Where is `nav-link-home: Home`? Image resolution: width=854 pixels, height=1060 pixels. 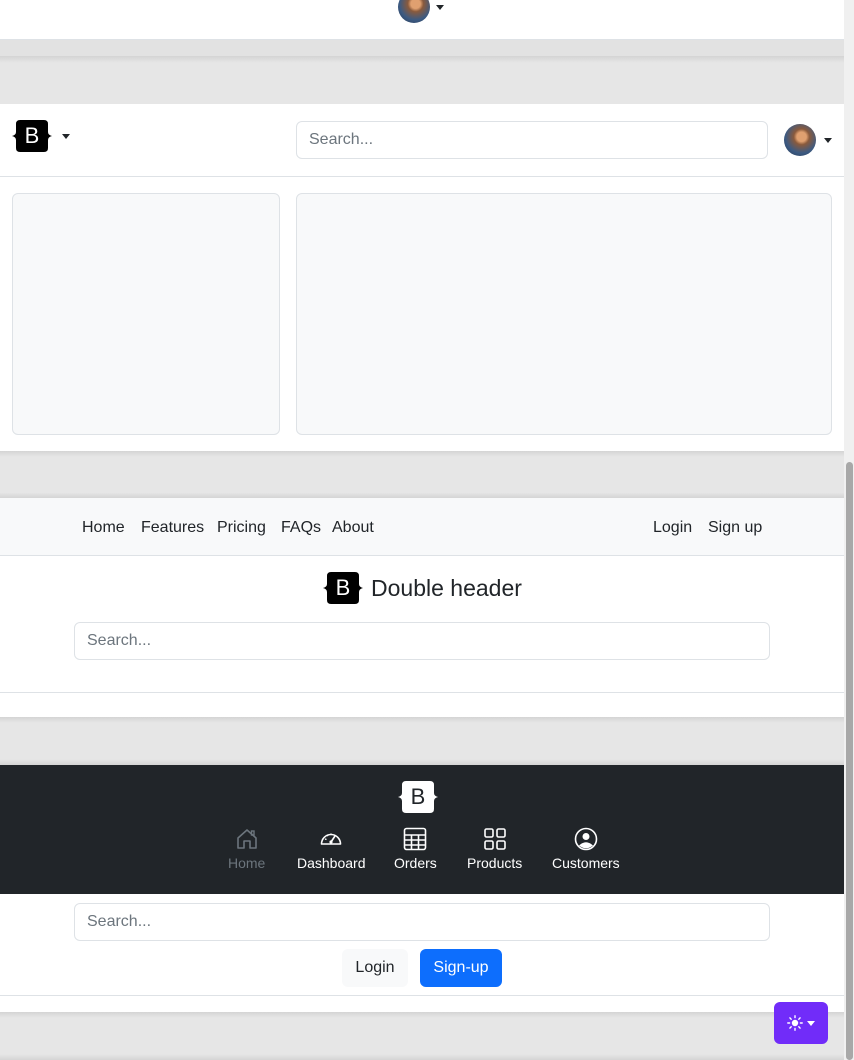 nav-link-home: Home is located at coordinates (103, 527).